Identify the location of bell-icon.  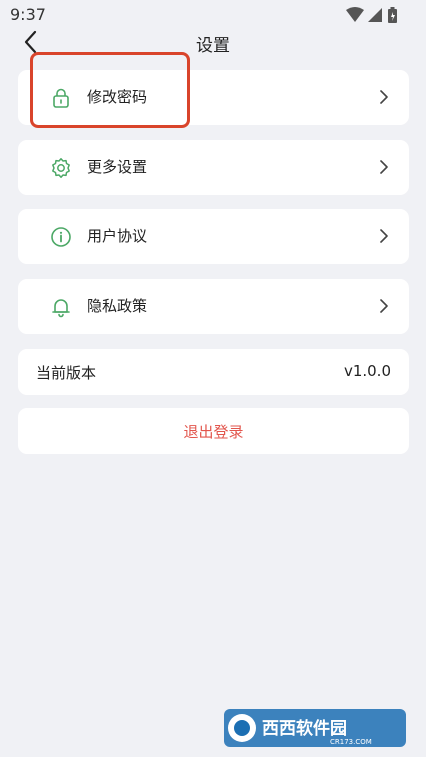
(61, 308).